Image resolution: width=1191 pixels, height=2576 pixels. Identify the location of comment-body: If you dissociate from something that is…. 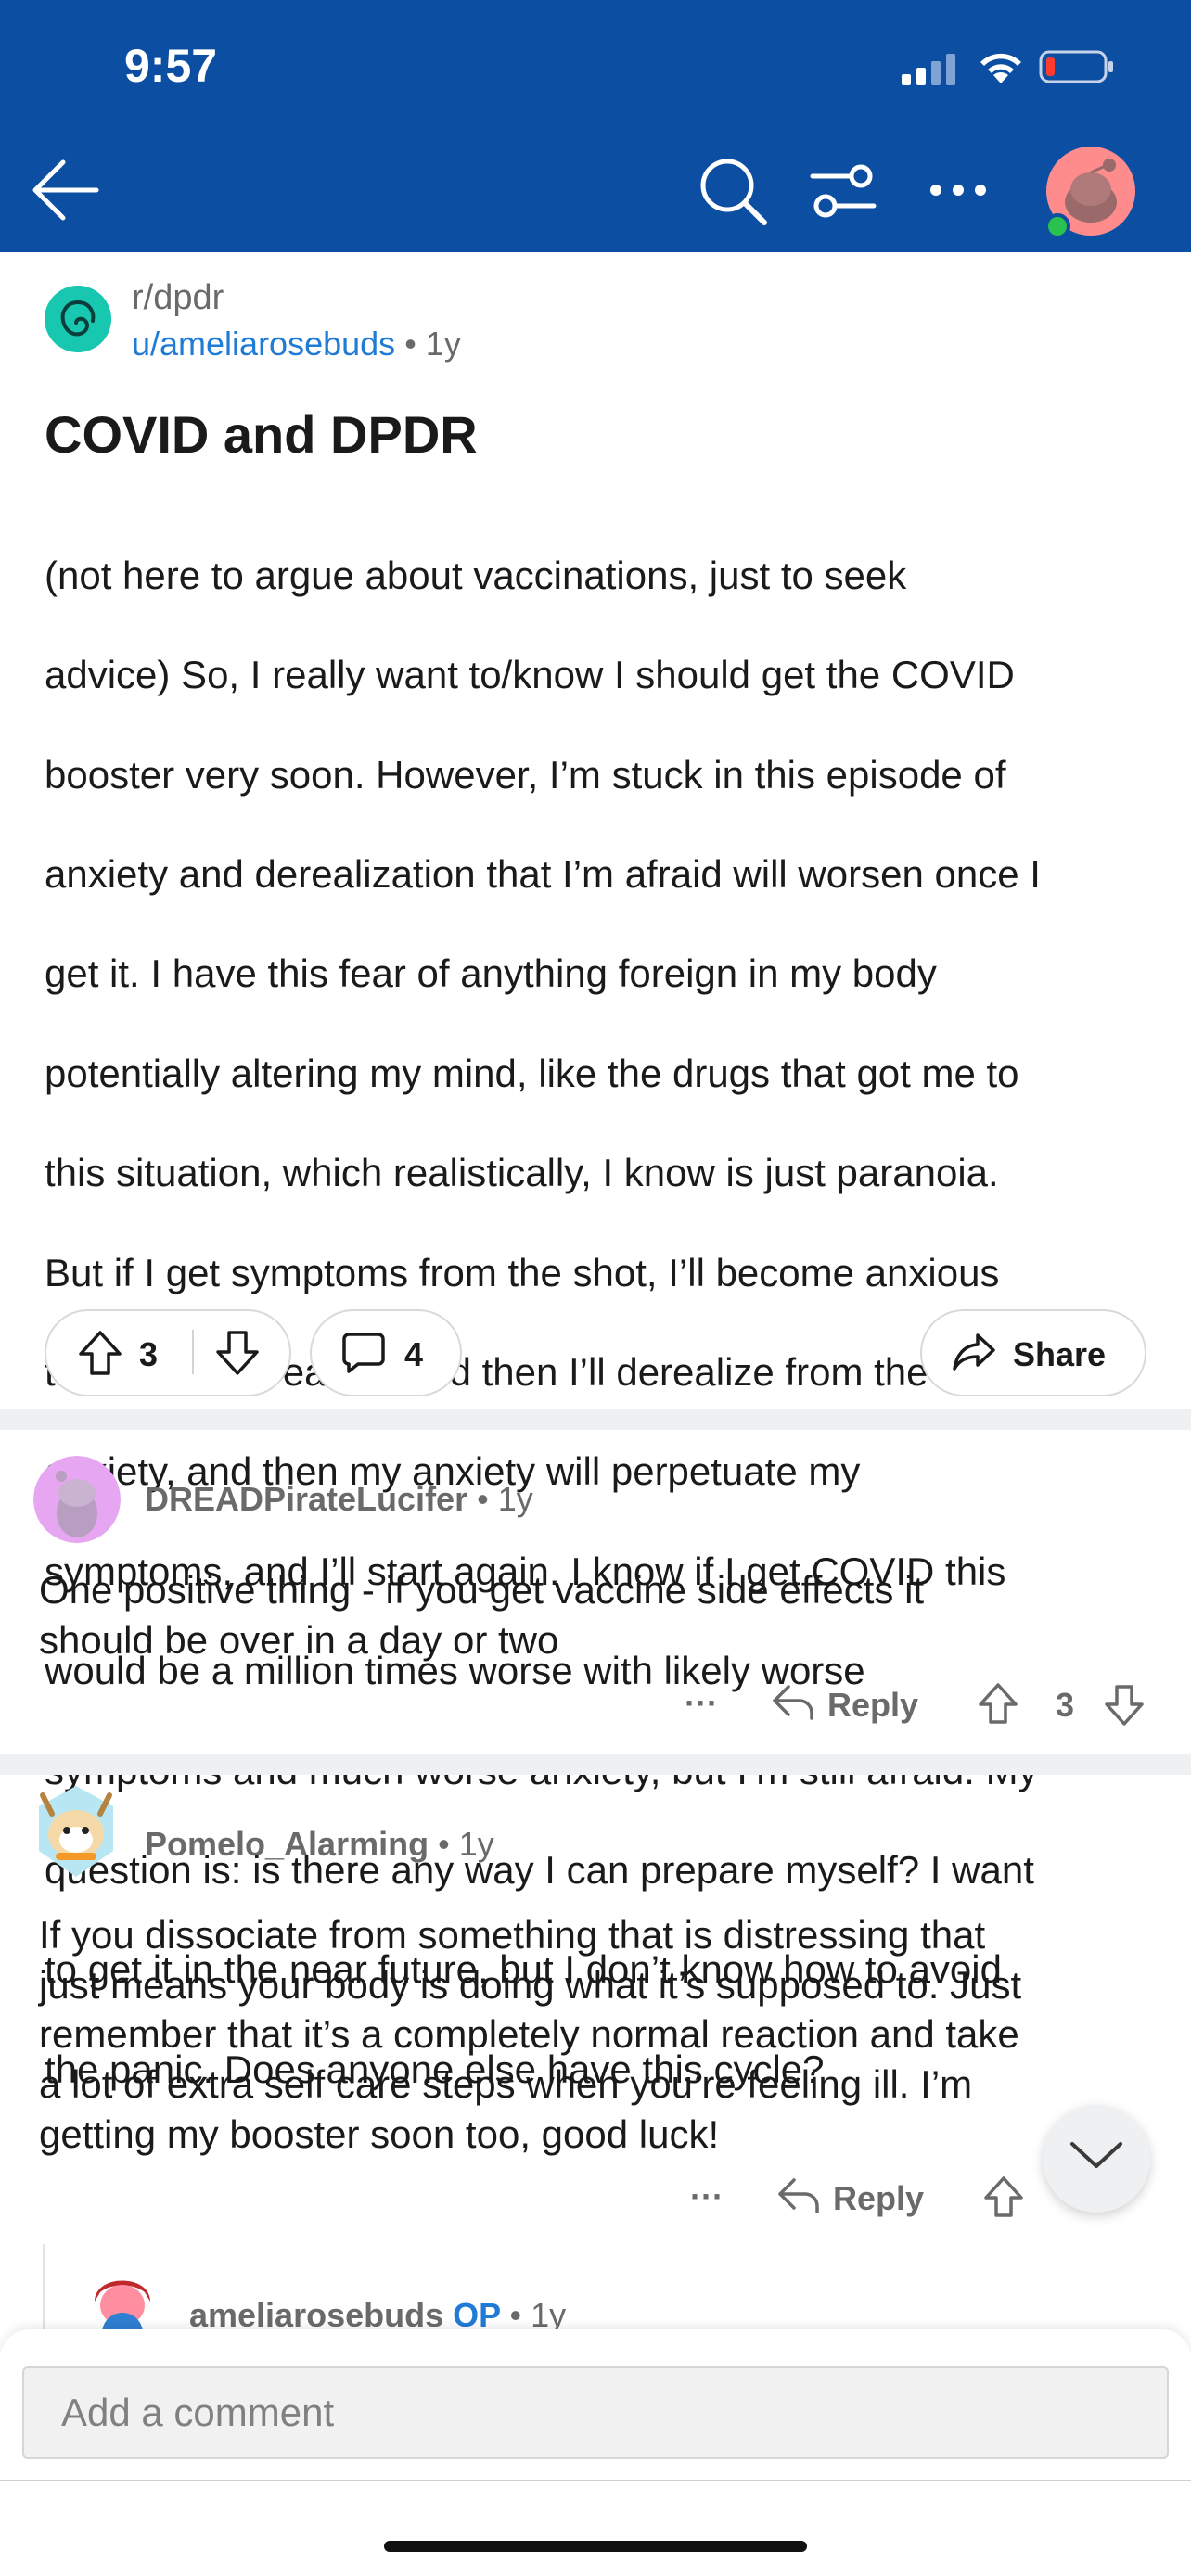
(595, 2035).